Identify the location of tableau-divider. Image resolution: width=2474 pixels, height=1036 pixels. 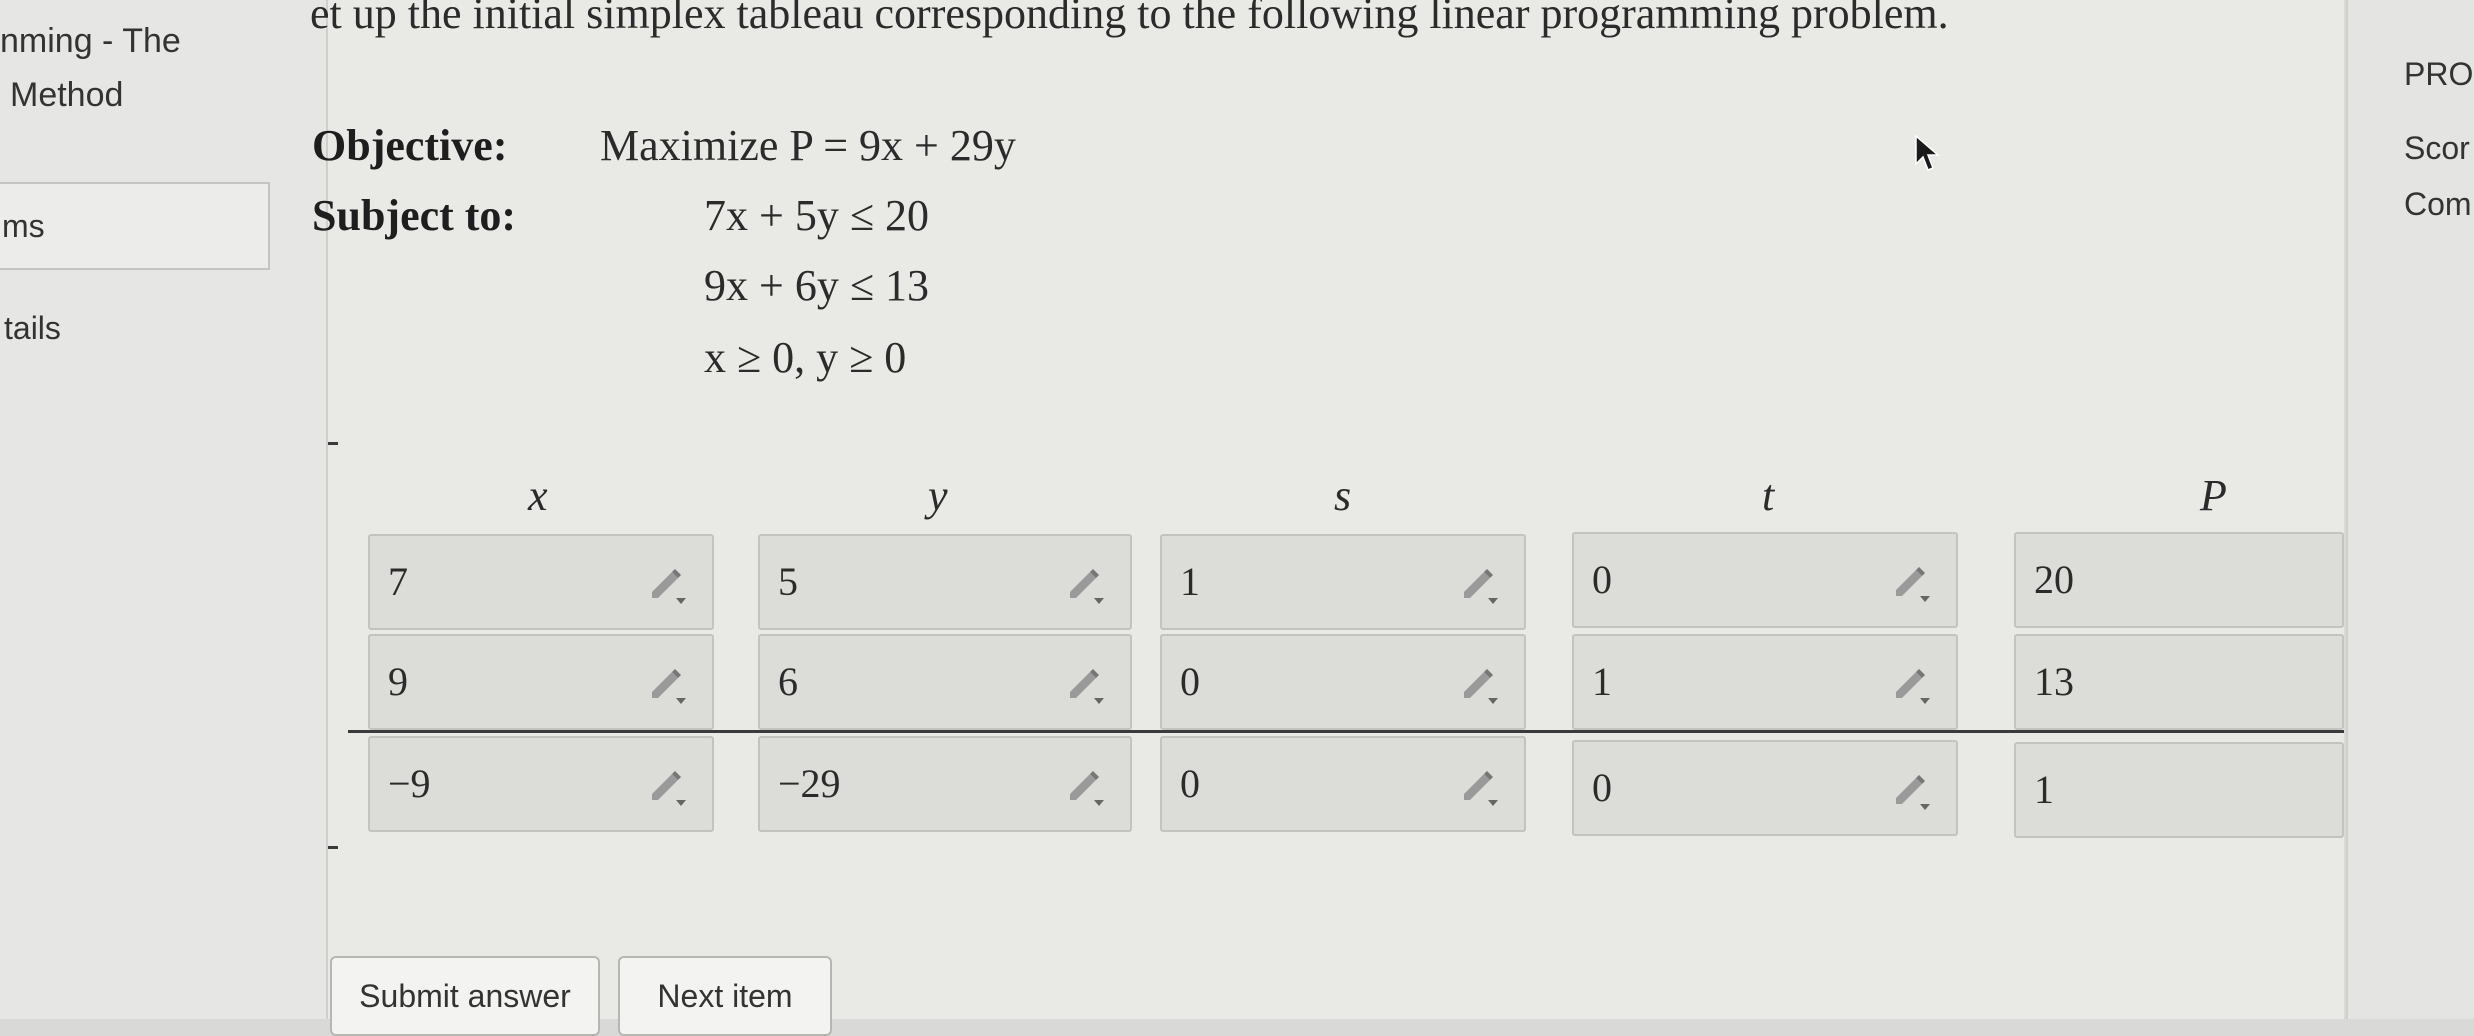
(1346, 731).